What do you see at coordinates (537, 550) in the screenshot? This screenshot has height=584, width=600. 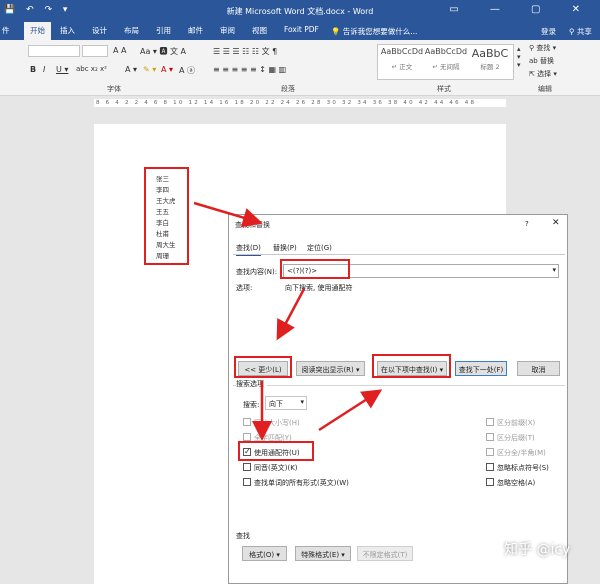 I see `watermark: 知乎 @icy` at bounding box center [537, 550].